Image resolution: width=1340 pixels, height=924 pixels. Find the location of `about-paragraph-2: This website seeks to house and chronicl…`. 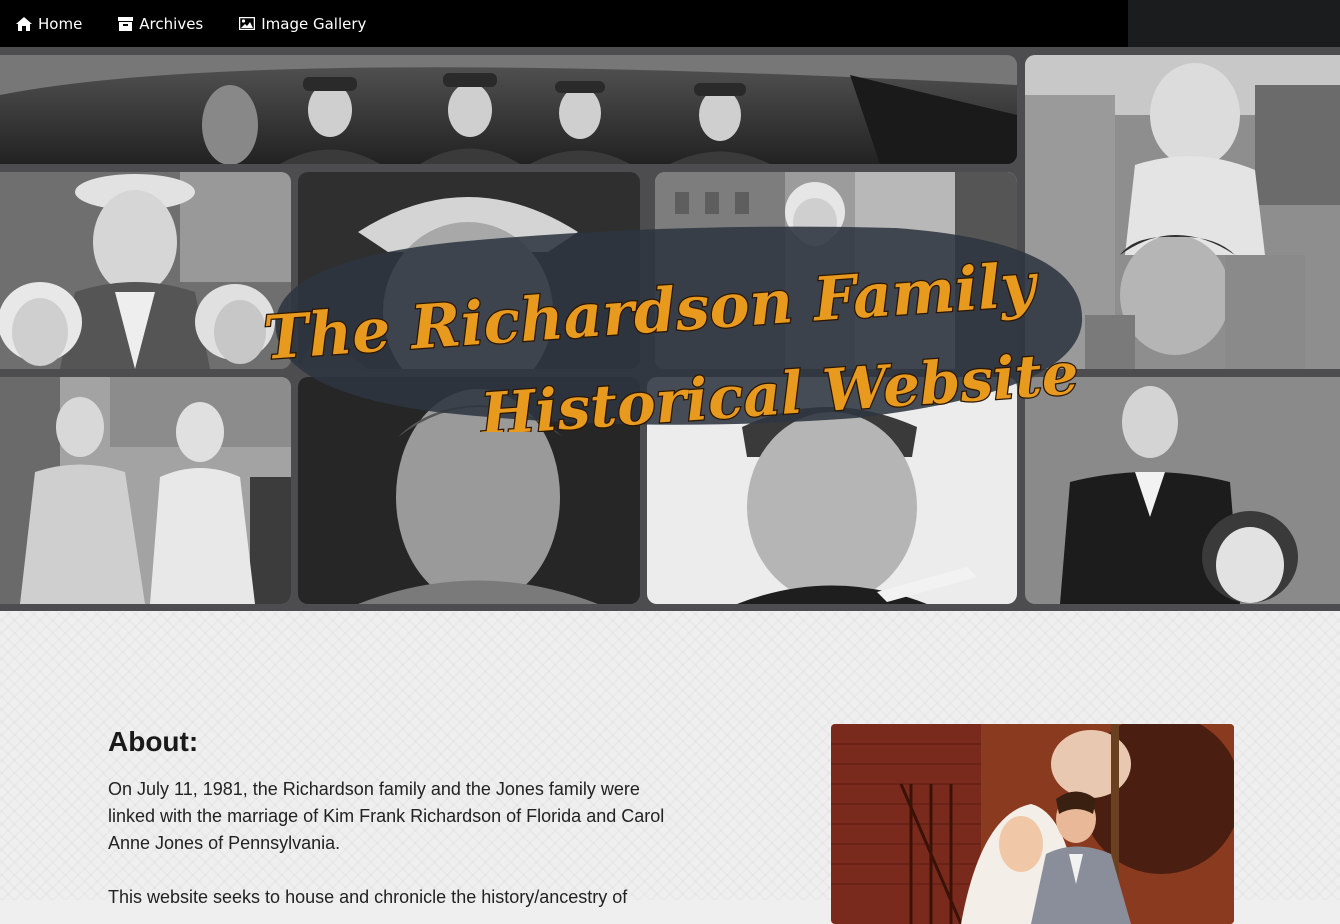

about-paragraph-2: This website seeks to house and chronicl… is located at coordinates (368, 897).